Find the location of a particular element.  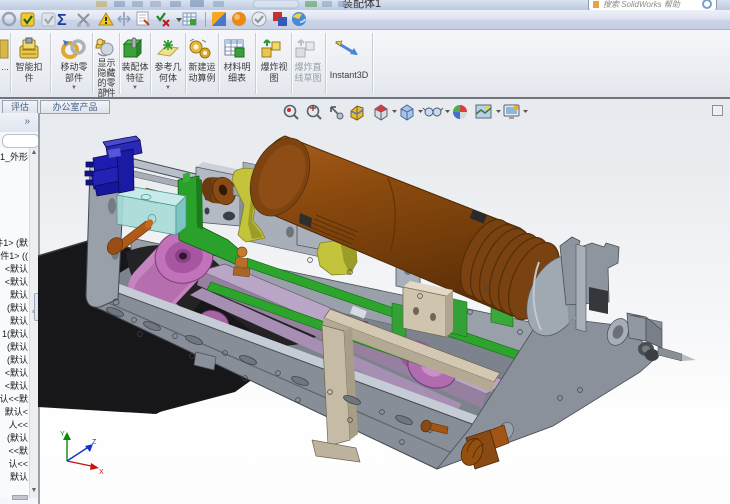

svg-text: Y is located at coordinates (62, 434).